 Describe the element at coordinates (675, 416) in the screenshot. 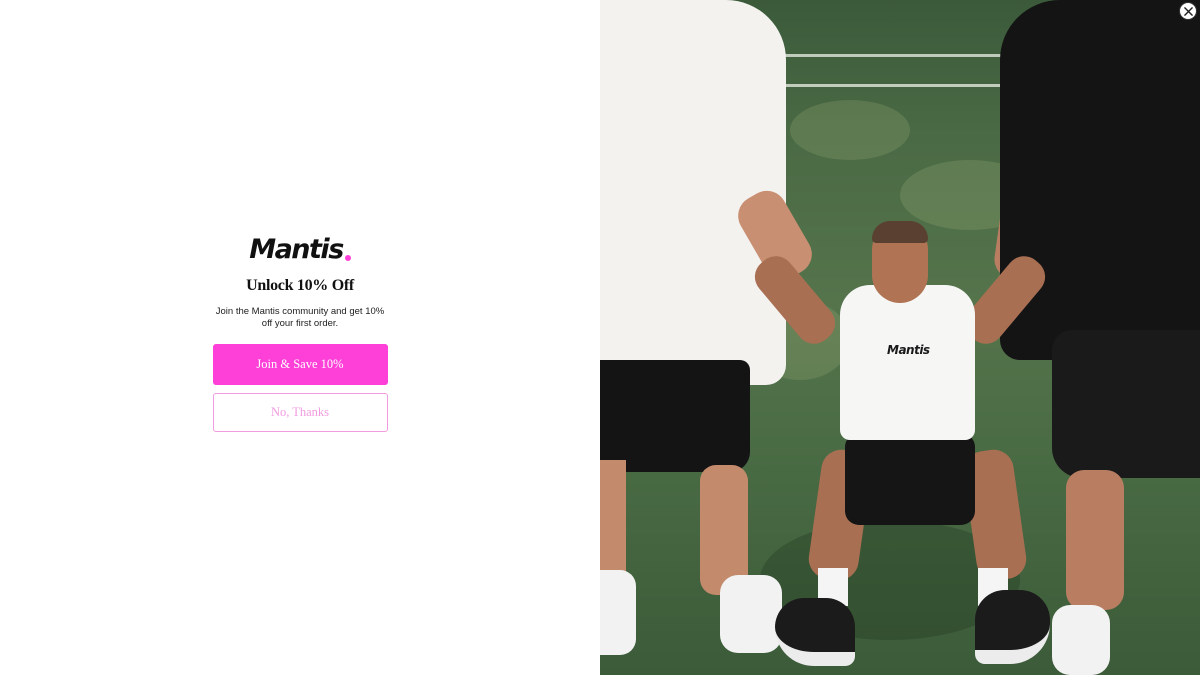

I see `player-left-shorts` at that location.